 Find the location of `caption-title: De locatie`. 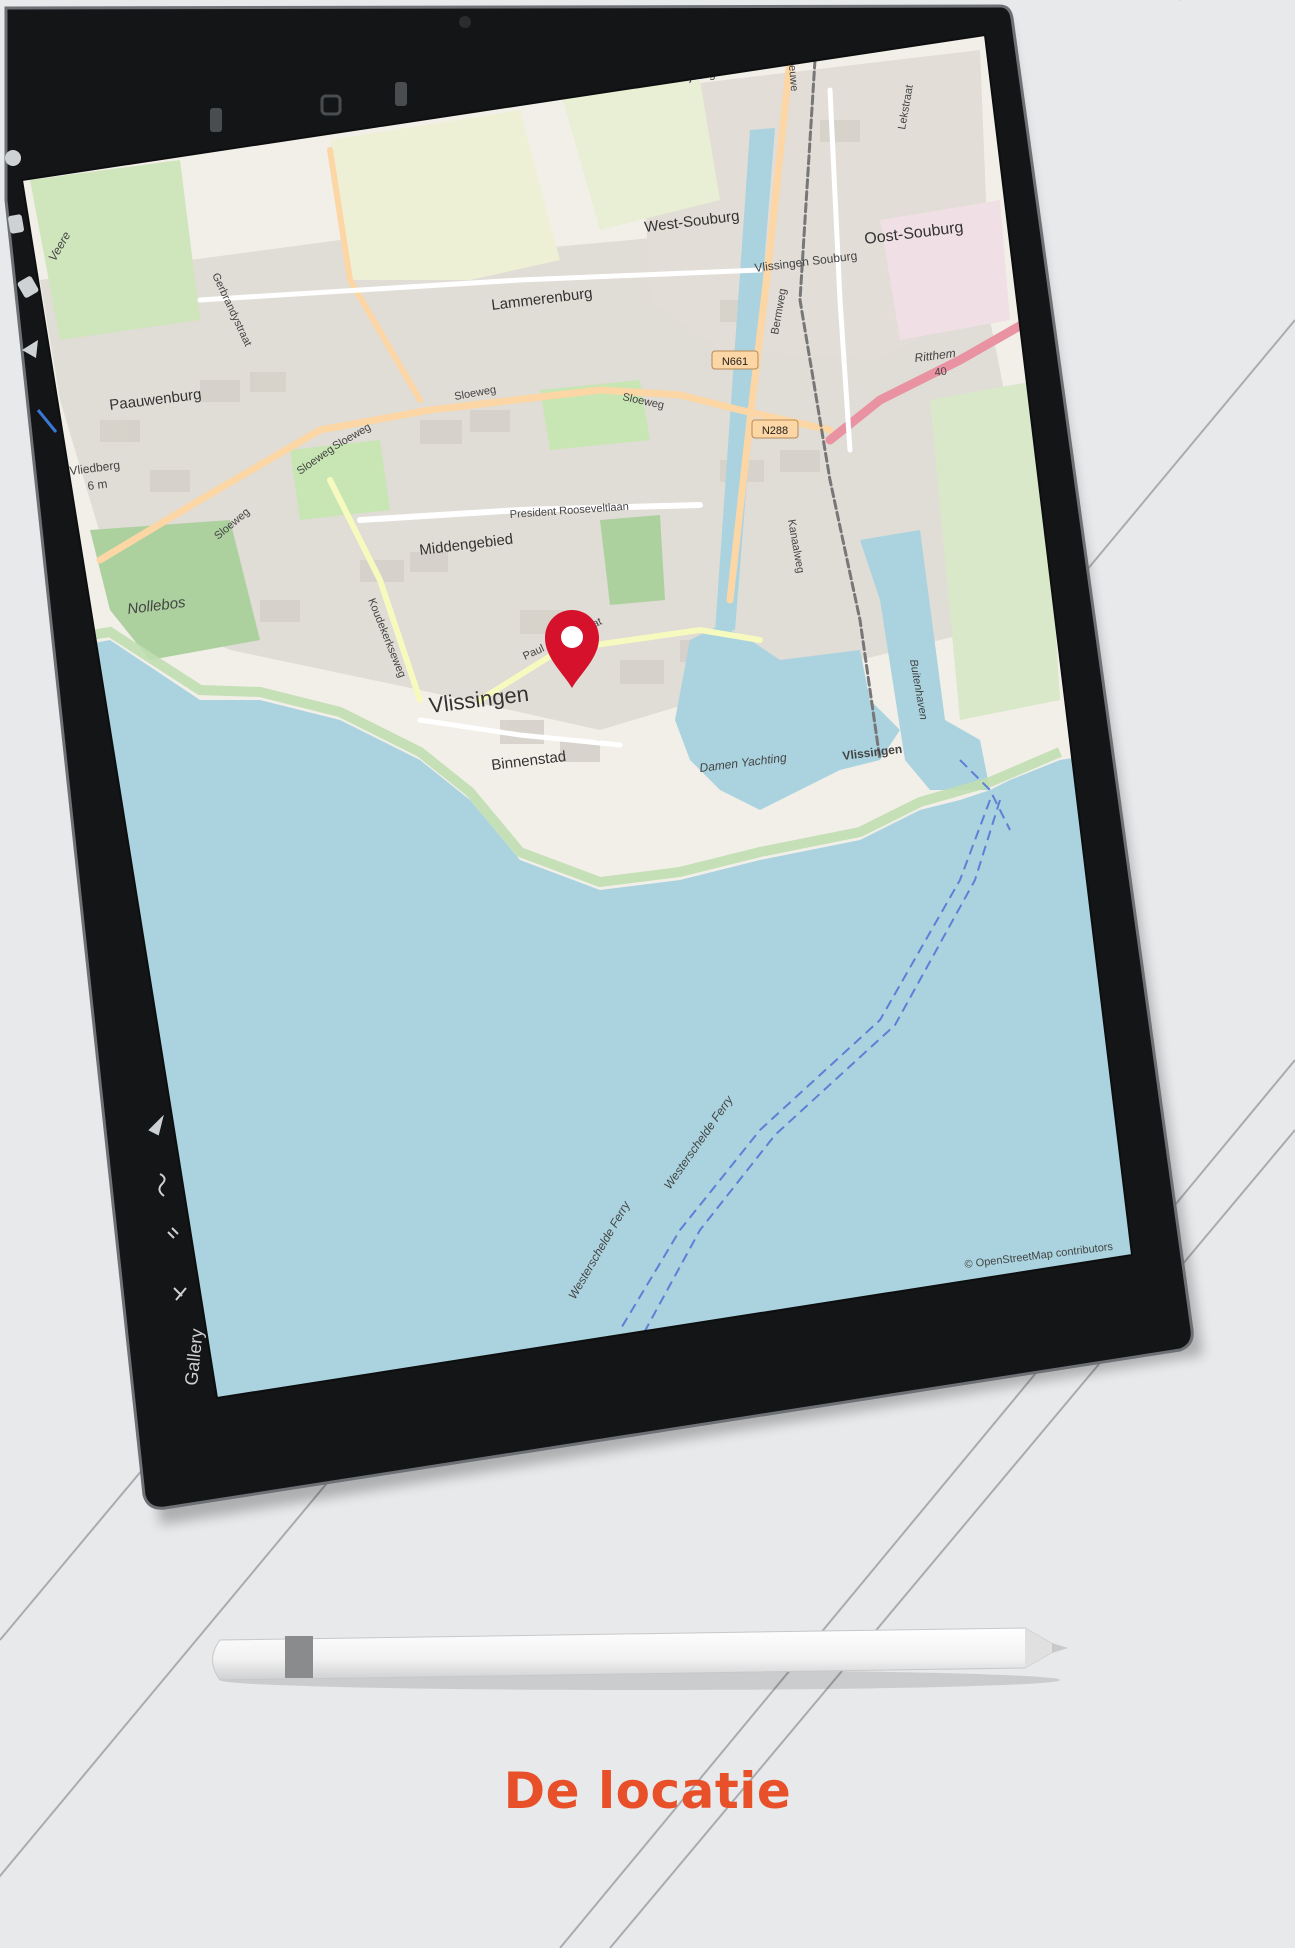

caption-title: De locatie is located at coordinates (647, 1791).